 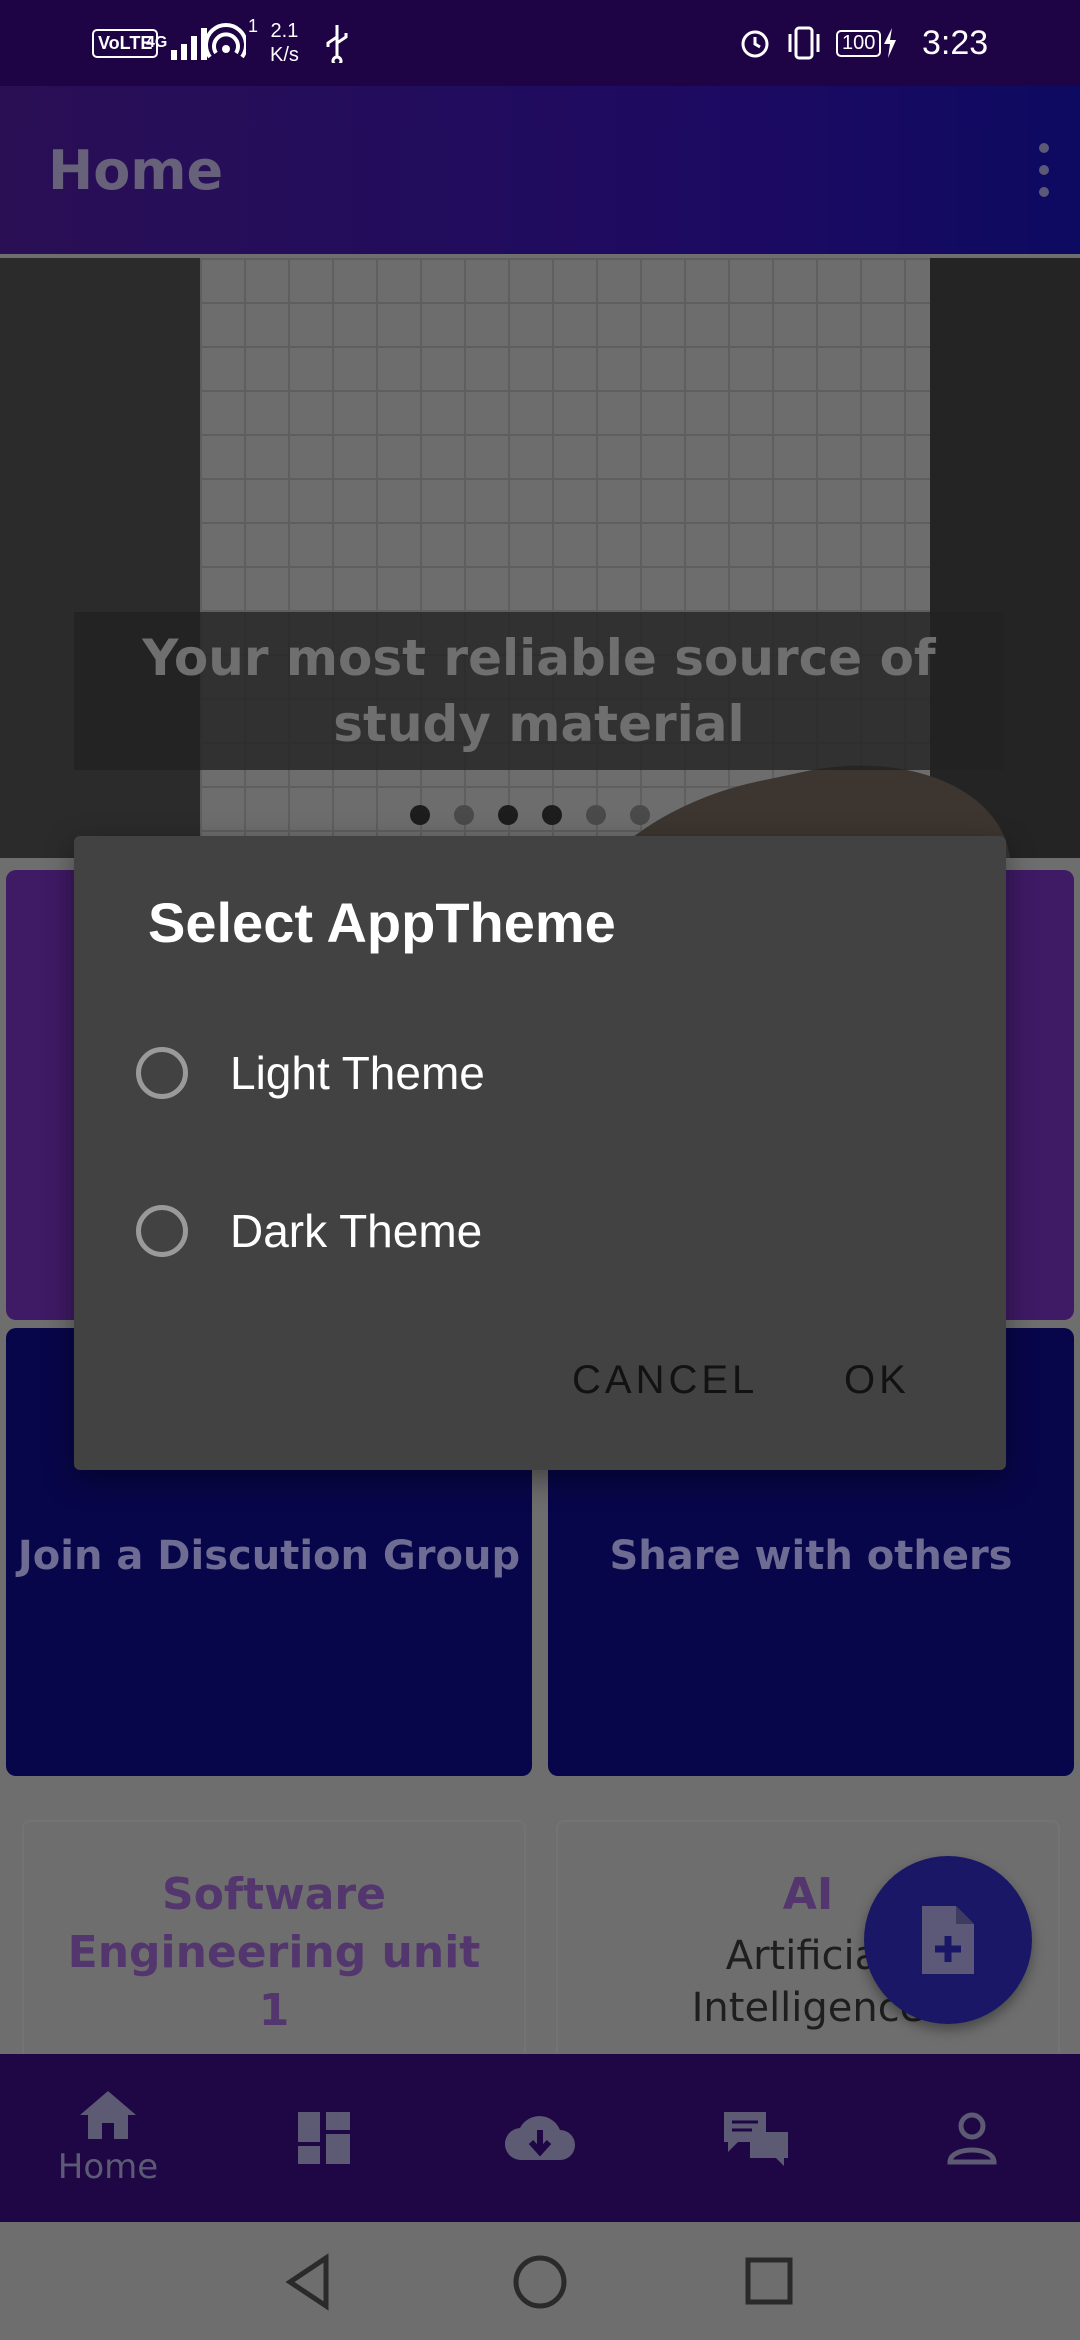 I want to click on dark-theme-label: Dark Theme, so click(x=356, y=1231).